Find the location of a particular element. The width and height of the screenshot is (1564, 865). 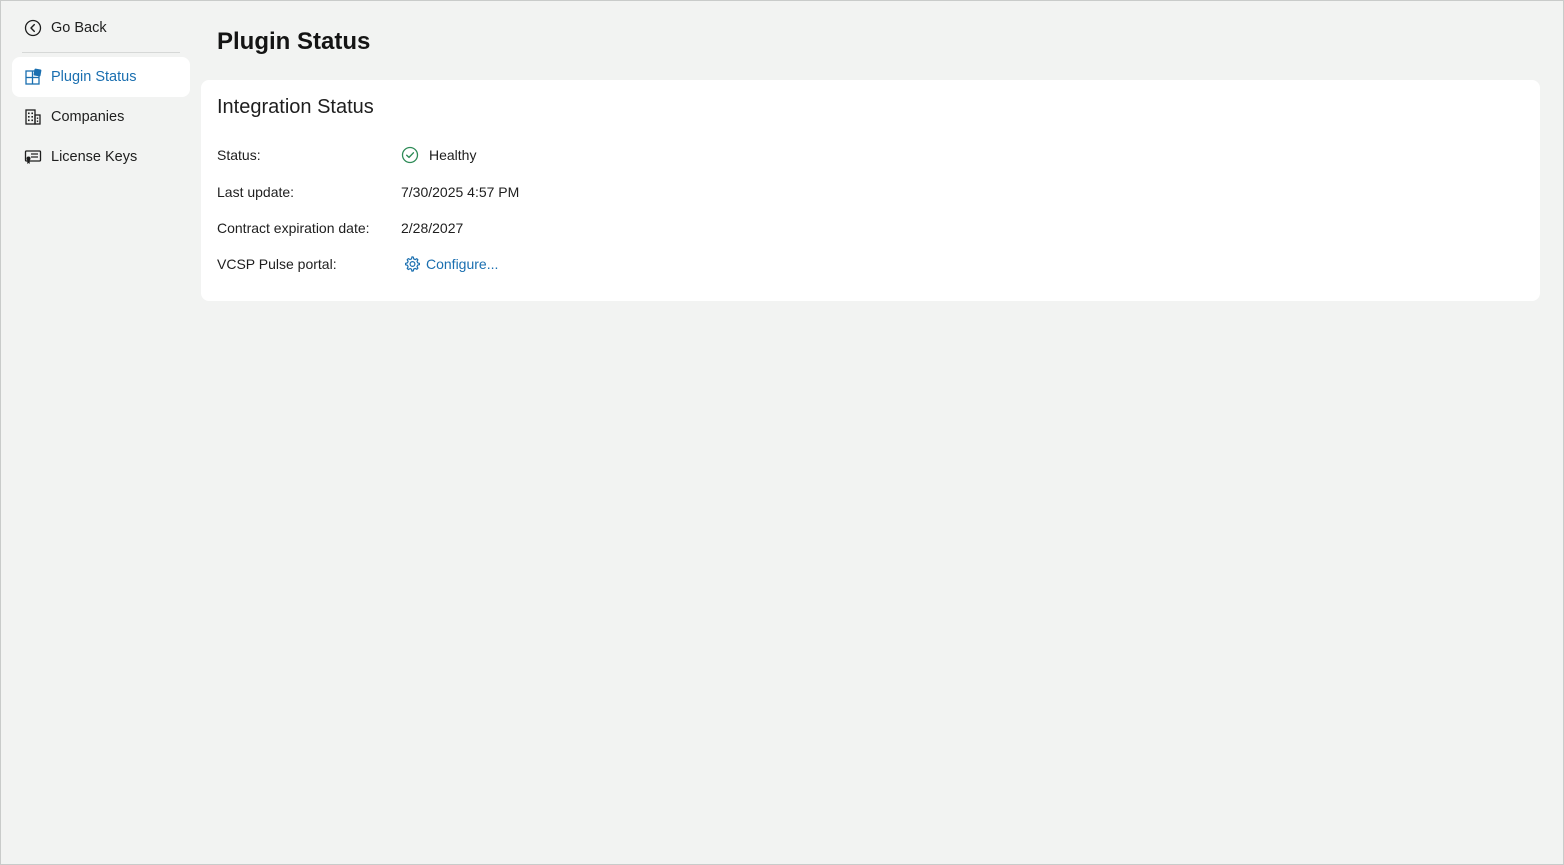

vcsp-portal-label: VCSP Pulse portal: is located at coordinates (277, 264).